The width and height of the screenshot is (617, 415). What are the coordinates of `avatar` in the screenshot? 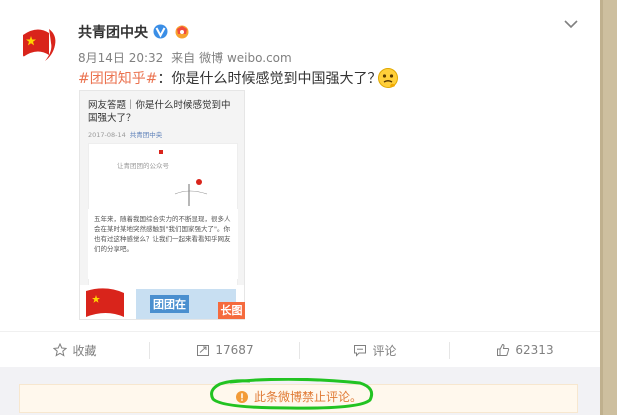 It's located at (41, 43).